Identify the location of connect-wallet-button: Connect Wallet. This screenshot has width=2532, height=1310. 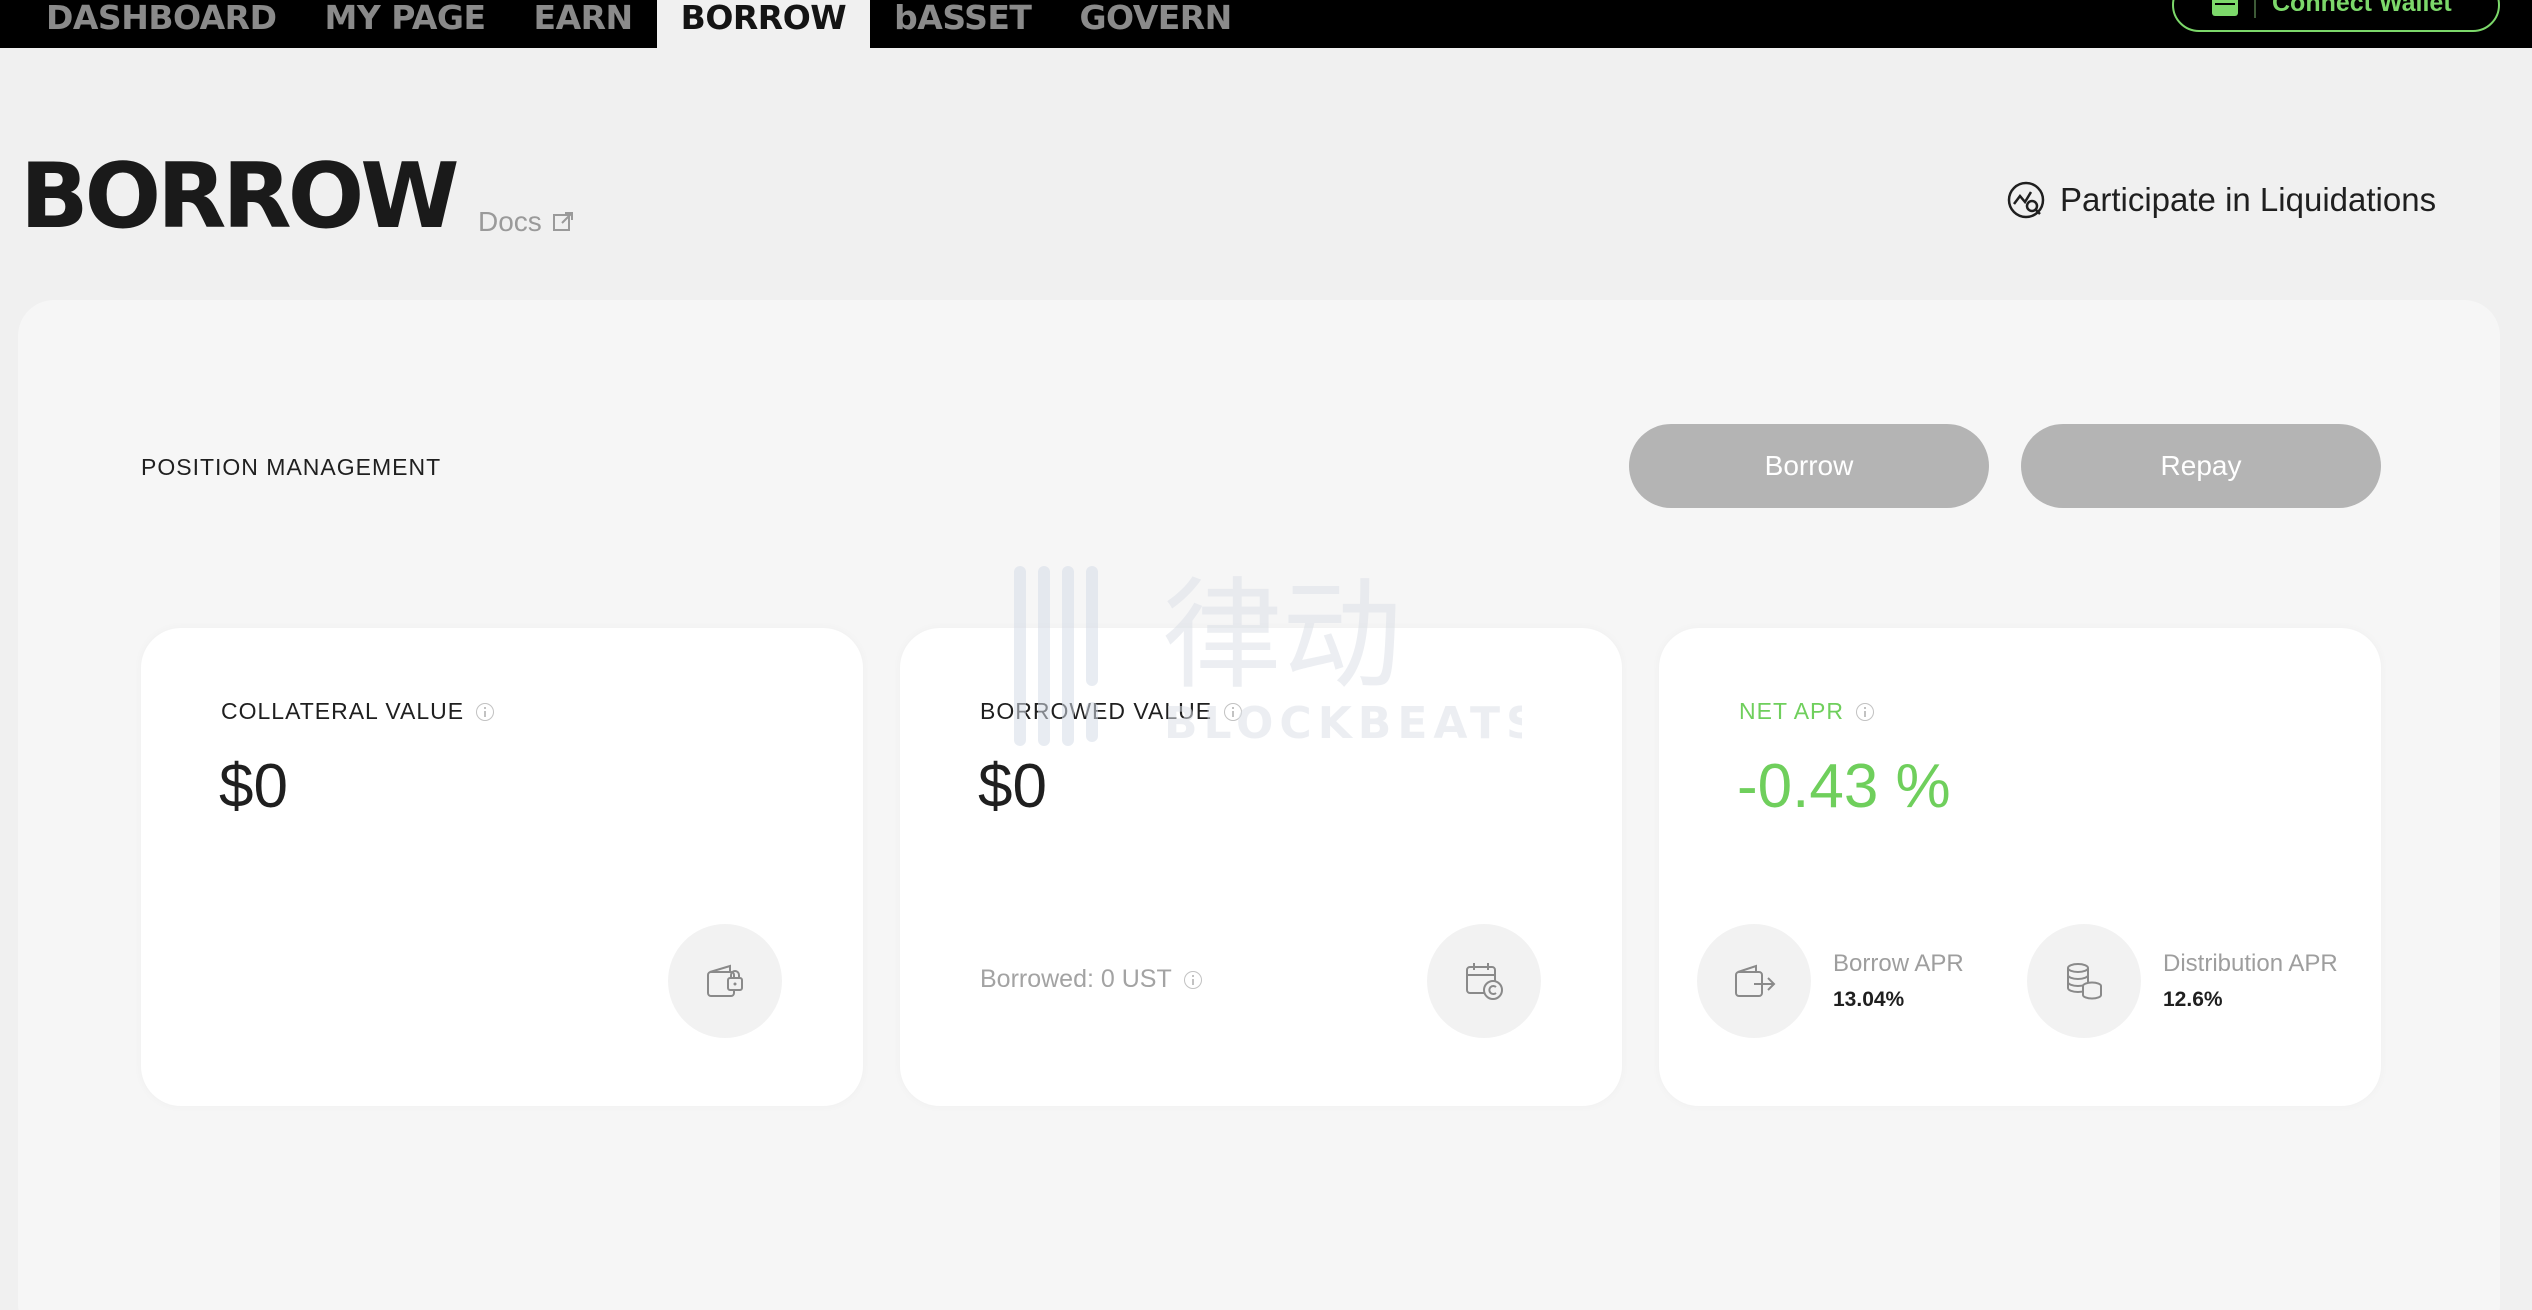
(2336, 16).